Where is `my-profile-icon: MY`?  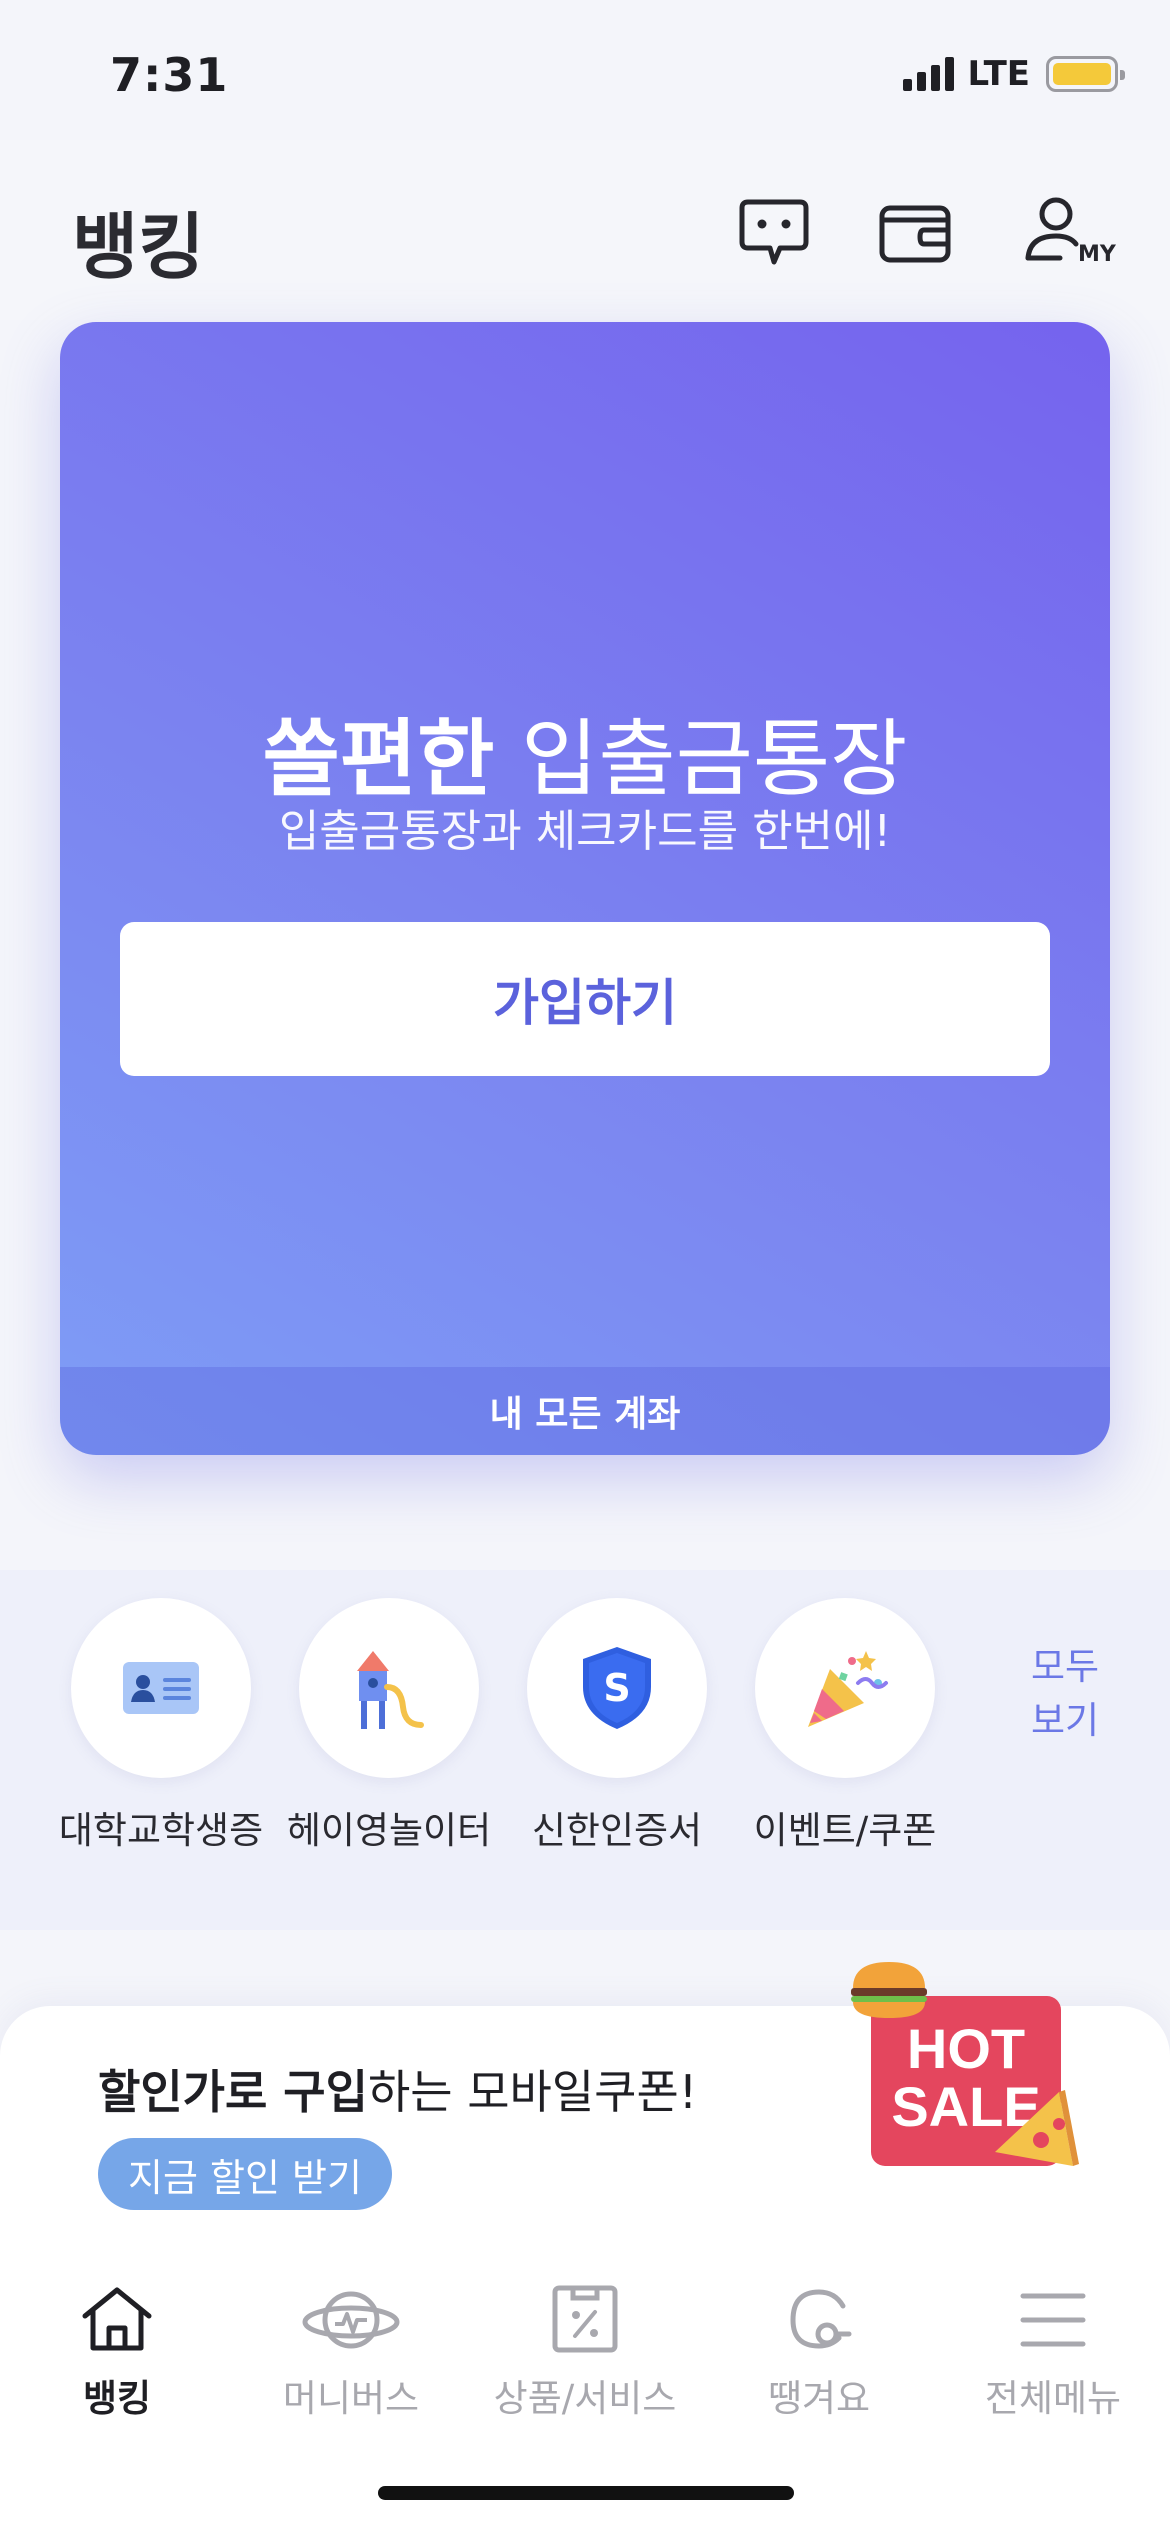
my-profile-icon: MY is located at coordinates (1070, 232).